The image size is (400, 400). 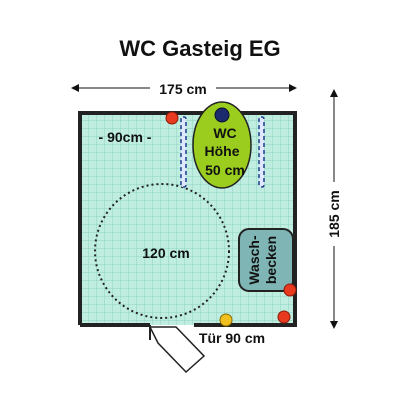 What do you see at coordinates (182, 89) in the screenshot?
I see `width-dimension-label: 175 cm` at bounding box center [182, 89].